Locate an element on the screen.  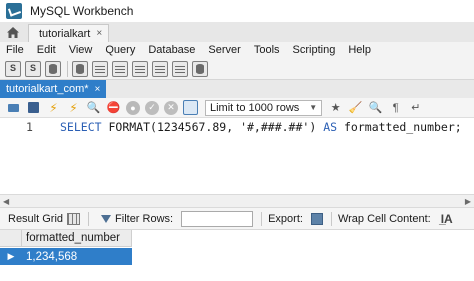
chevron-down-icon: ▼ is located at coordinates (313, 107).